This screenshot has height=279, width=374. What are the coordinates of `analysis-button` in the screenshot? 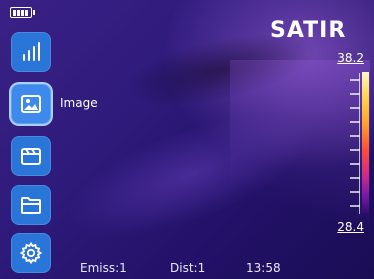 It's located at (31, 52).